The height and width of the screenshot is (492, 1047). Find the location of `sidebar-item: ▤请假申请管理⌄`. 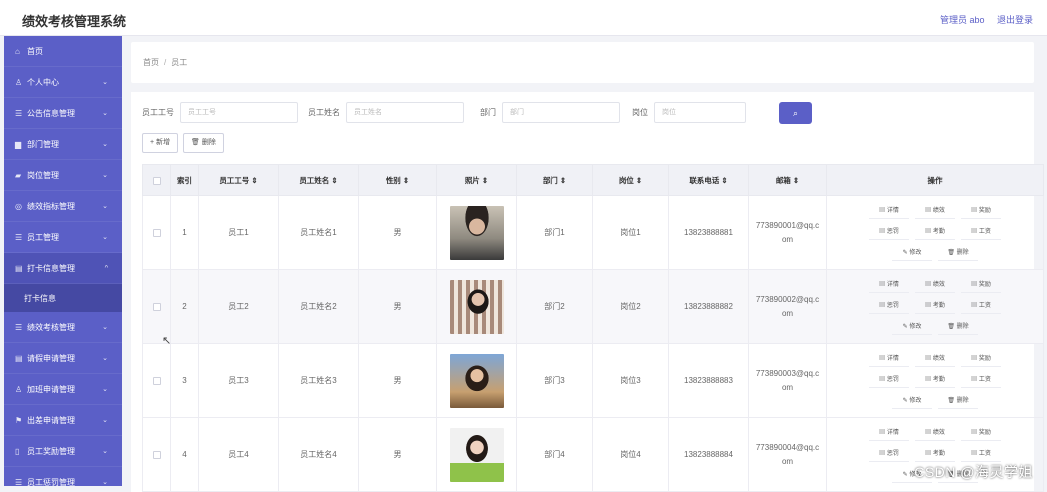

sidebar-item: ▤请假申请管理⌄ is located at coordinates (63, 358).